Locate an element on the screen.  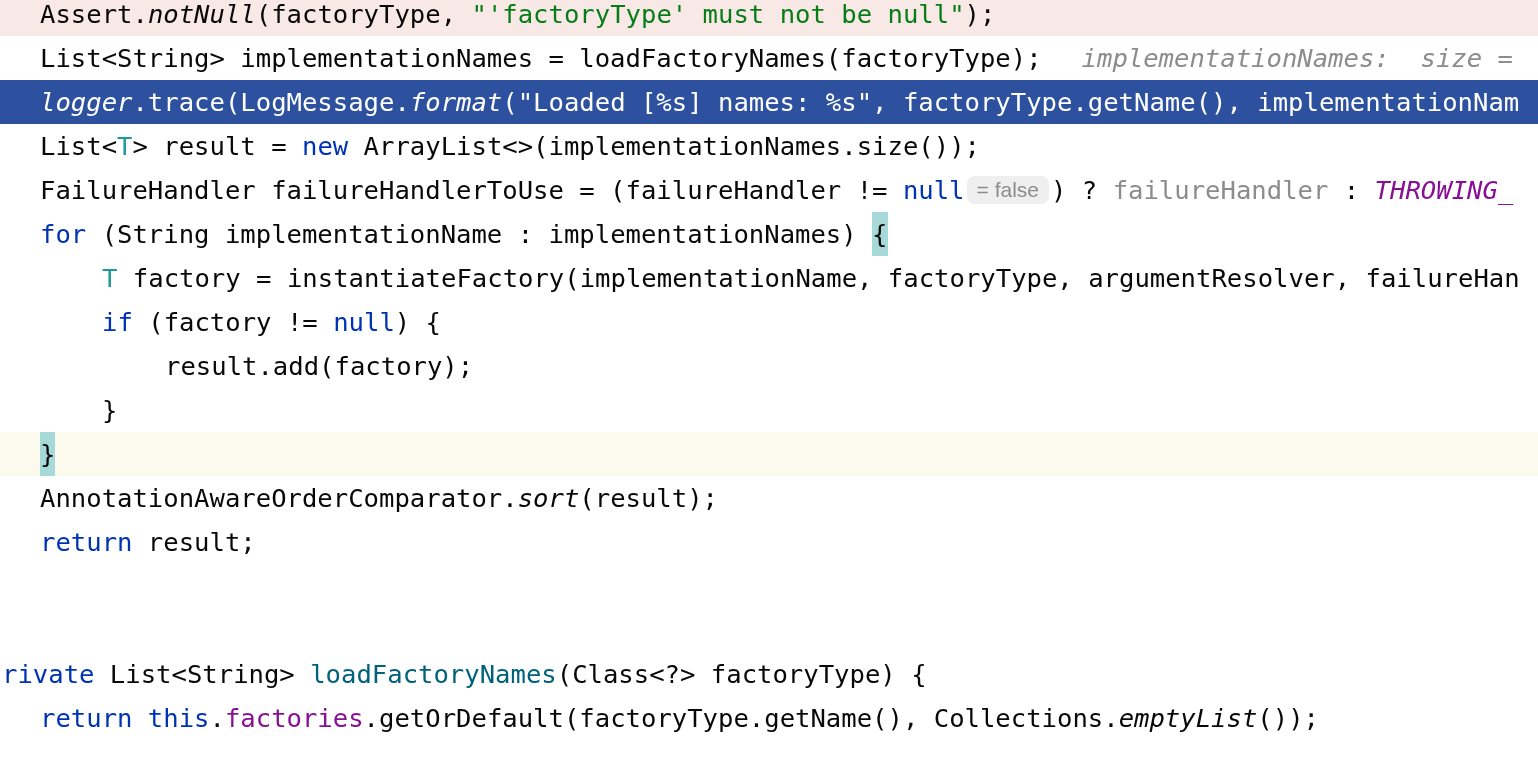
code-text: return this.factories.getOrDefault(factoryType.getName(), Collections.emptyList()); is located at coordinates (679, 718).